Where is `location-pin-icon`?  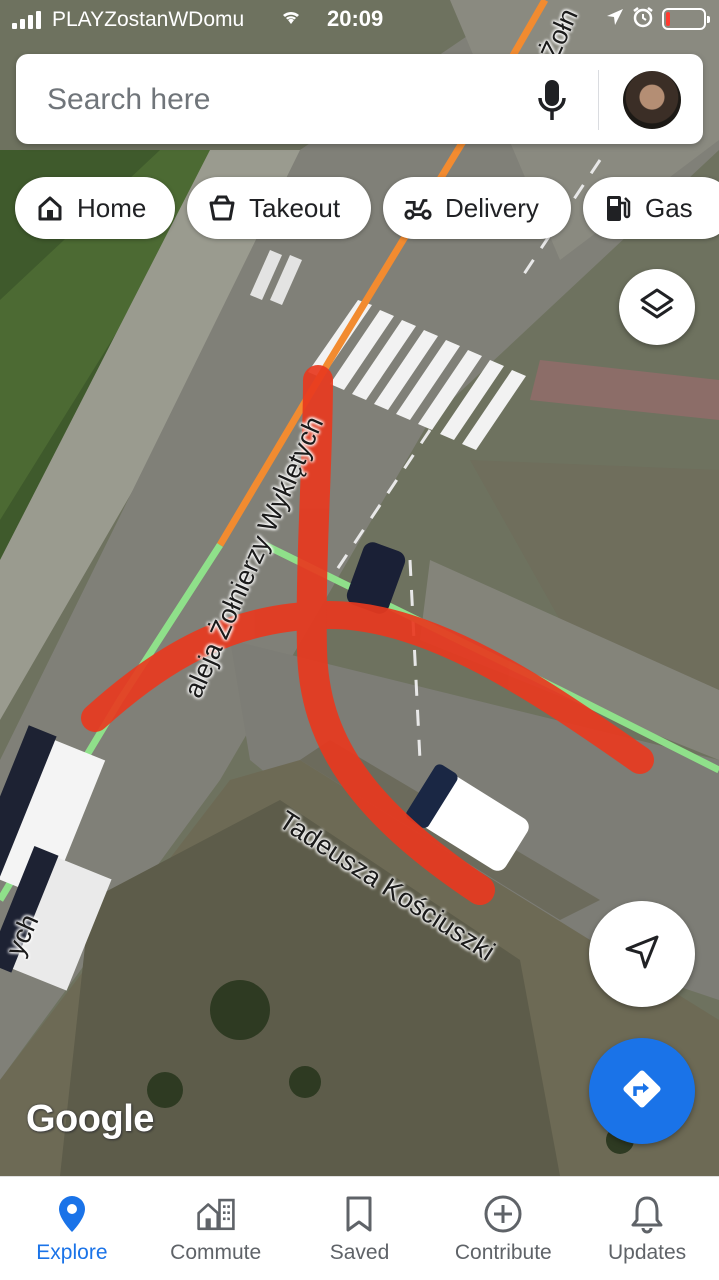 location-pin-icon is located at coordinates (72, 1214).